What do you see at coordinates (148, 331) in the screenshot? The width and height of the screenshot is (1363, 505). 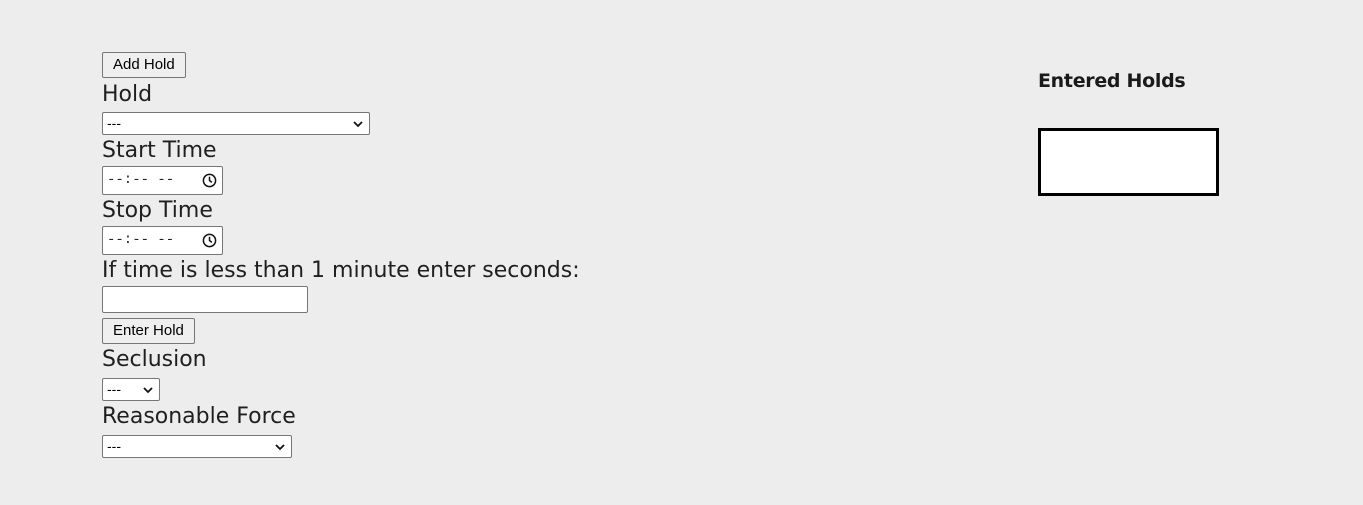 I see `enter-hold-button: Enter Hold` at bounding box center [148, 331].